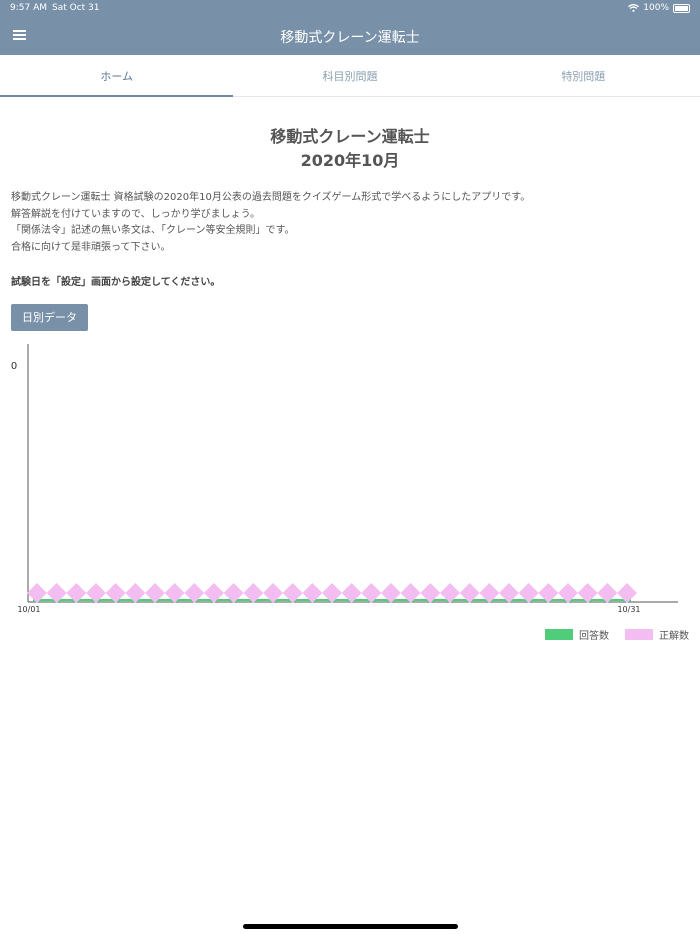 Image resolution: width=700 pixels, height=934 pixels. Describe the element at coordinates (634, 8) in the screenshot. I see `wifi-icon` at that location.